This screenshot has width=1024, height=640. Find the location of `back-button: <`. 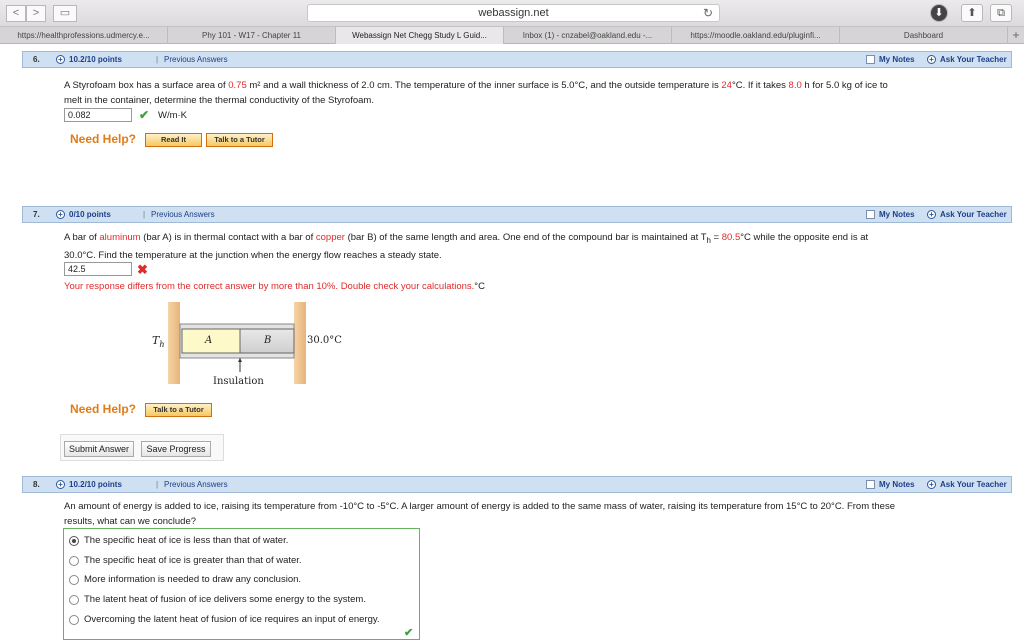

back-button: < is located at coordinates (16, 13).